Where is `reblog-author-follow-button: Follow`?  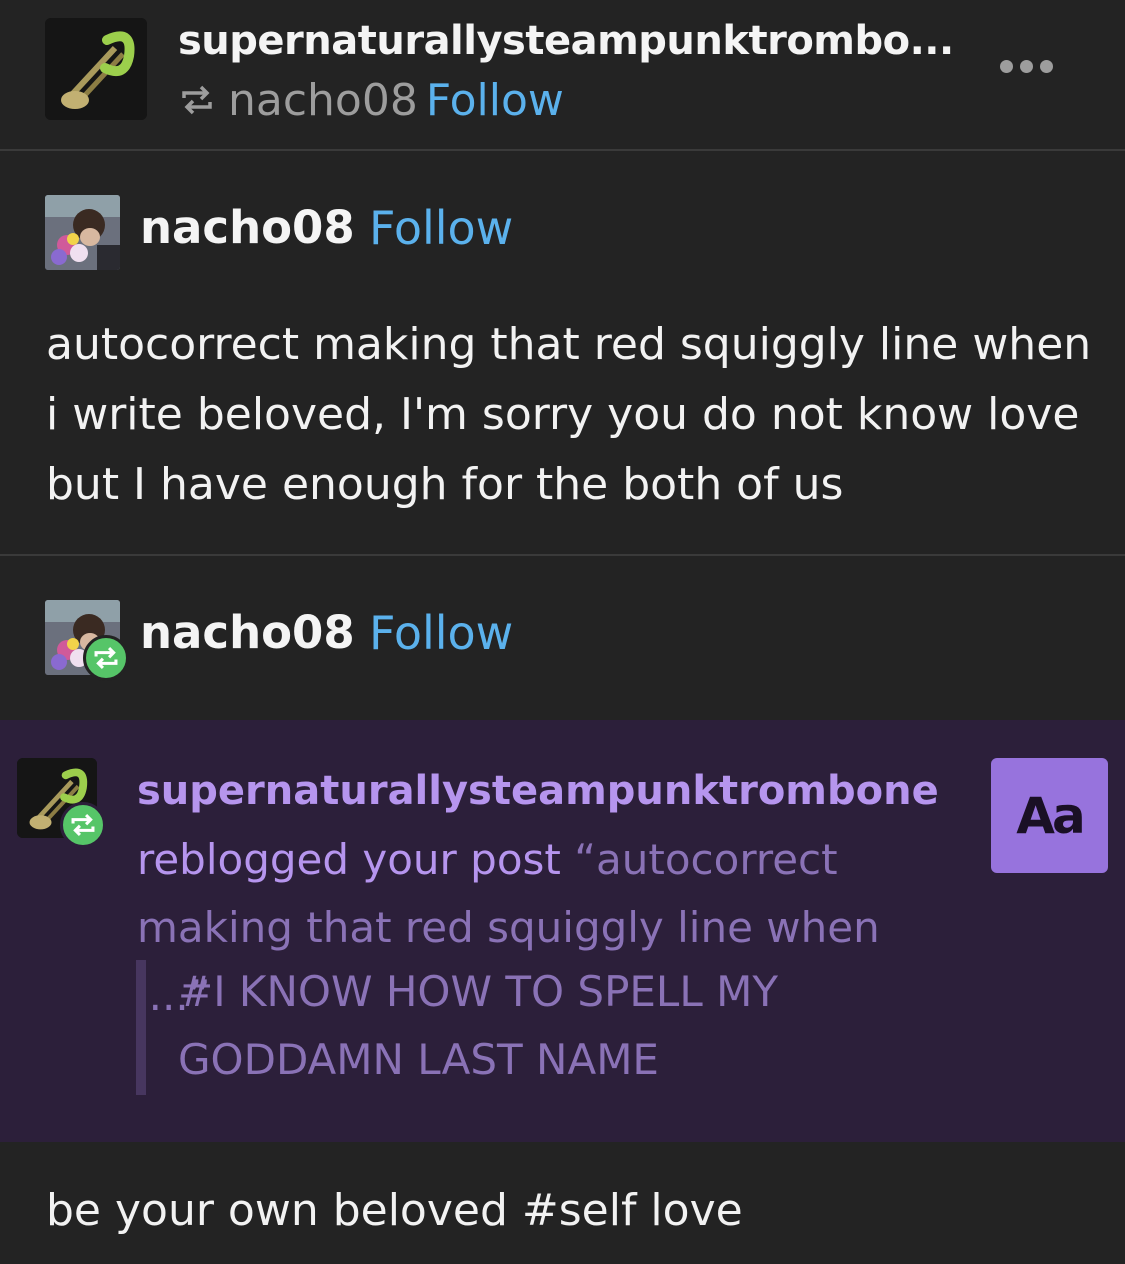
reblog-author-follow-button: Follow is located at coordinates (441, 633).